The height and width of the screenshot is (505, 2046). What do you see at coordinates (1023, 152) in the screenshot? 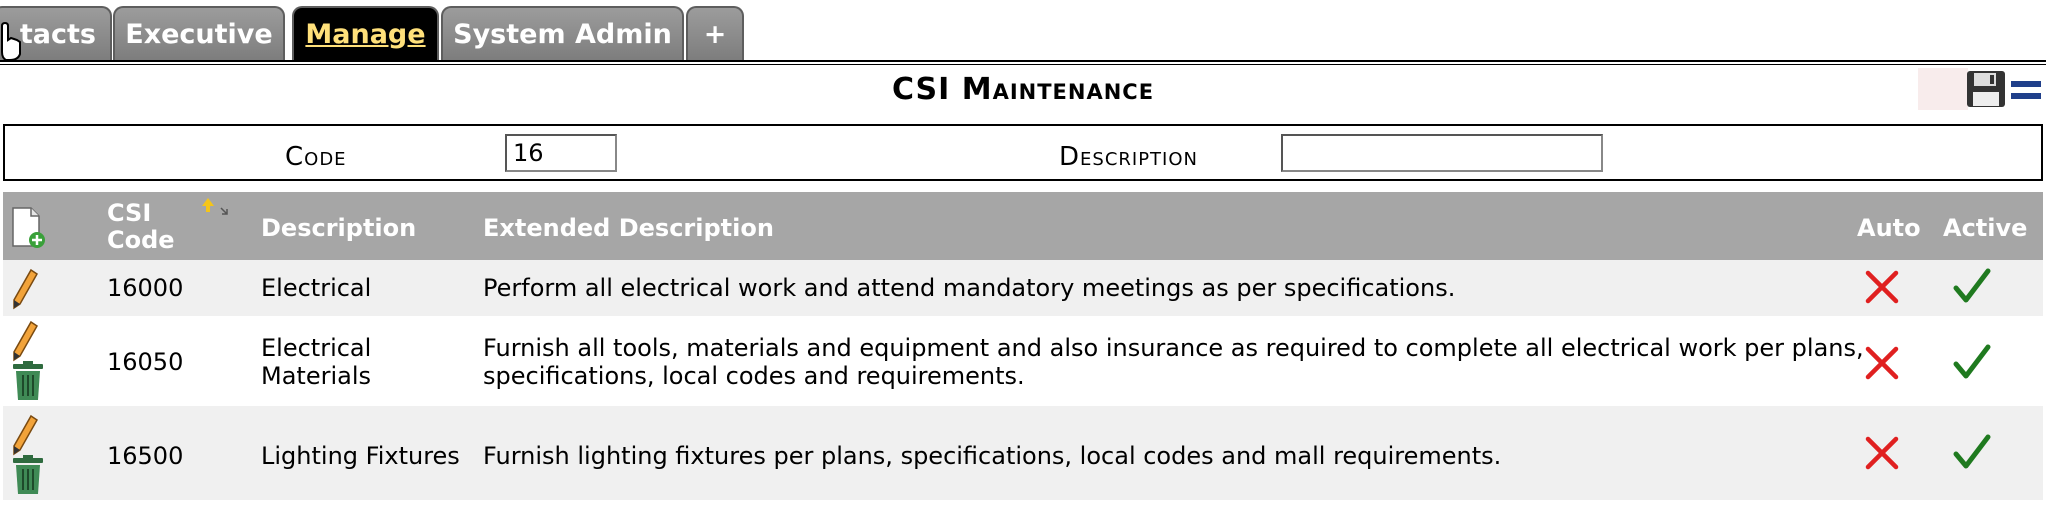
I see `filter-panel: Code Description` at bounding box center [1023, 152].